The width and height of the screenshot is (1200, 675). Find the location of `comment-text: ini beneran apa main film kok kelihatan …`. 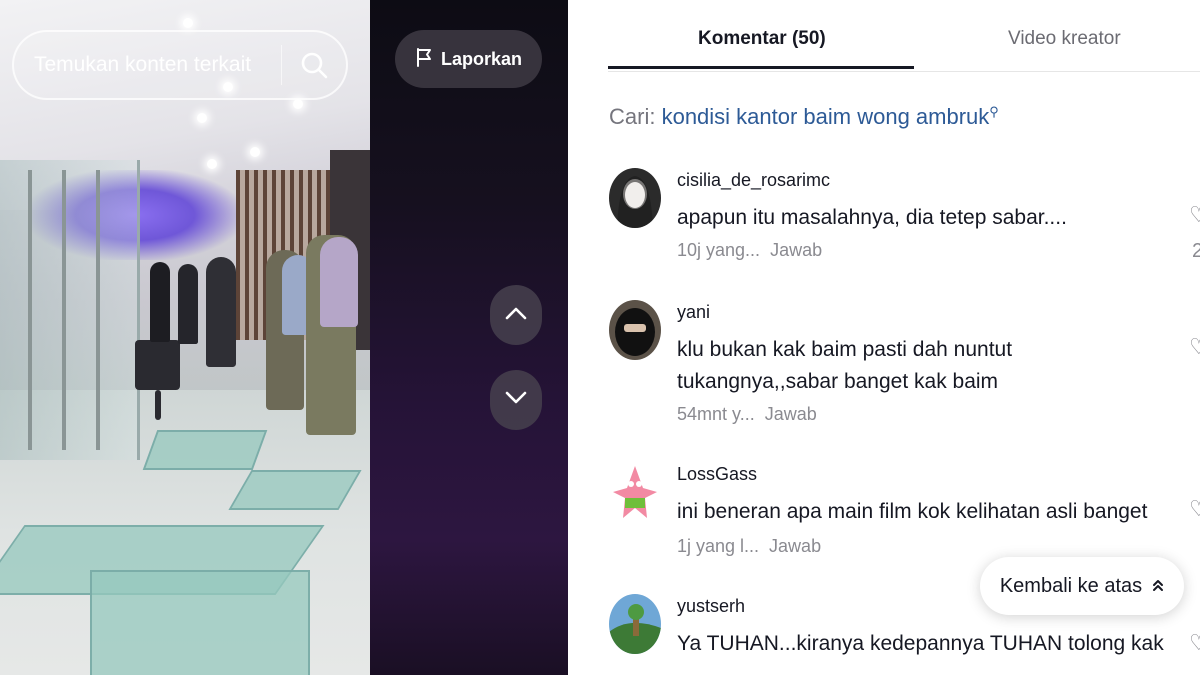

comment-text: ini beneran apa main film kok kelihatan … is located at coordinates (912, 511).